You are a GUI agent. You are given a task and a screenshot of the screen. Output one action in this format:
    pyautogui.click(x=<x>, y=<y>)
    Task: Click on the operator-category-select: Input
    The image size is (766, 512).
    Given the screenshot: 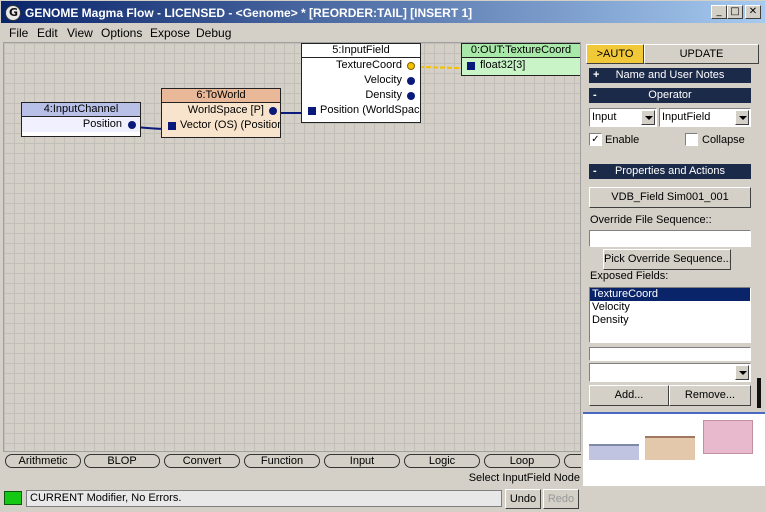 What is the action you would take?
    pyautogui.click(x=623, y=117)
    